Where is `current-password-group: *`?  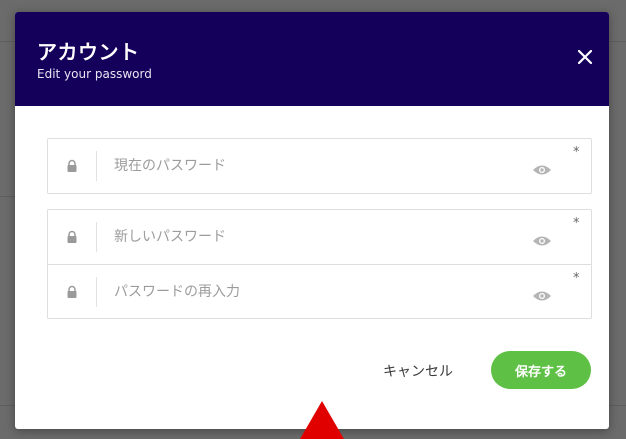
current-password-group: * is located at coordinates (319, 166).